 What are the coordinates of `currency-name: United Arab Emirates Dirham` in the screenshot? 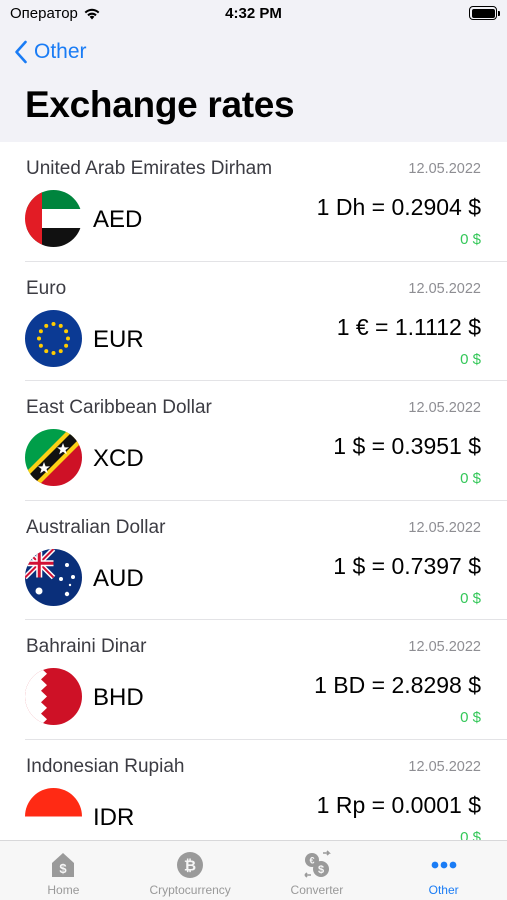 It's located at (149, 168).